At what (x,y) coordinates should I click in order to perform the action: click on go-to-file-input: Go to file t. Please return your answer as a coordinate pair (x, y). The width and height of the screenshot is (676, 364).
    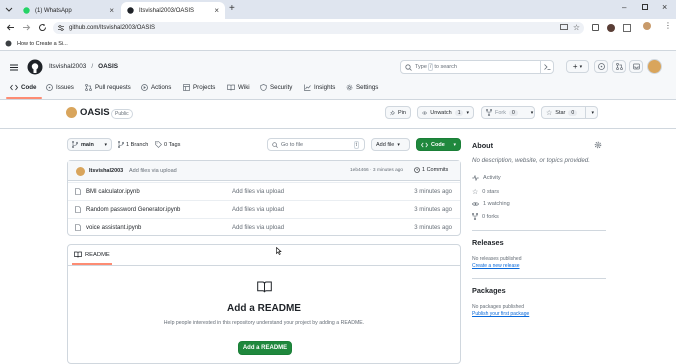
    Looking at the image, I should click on (316, 144).